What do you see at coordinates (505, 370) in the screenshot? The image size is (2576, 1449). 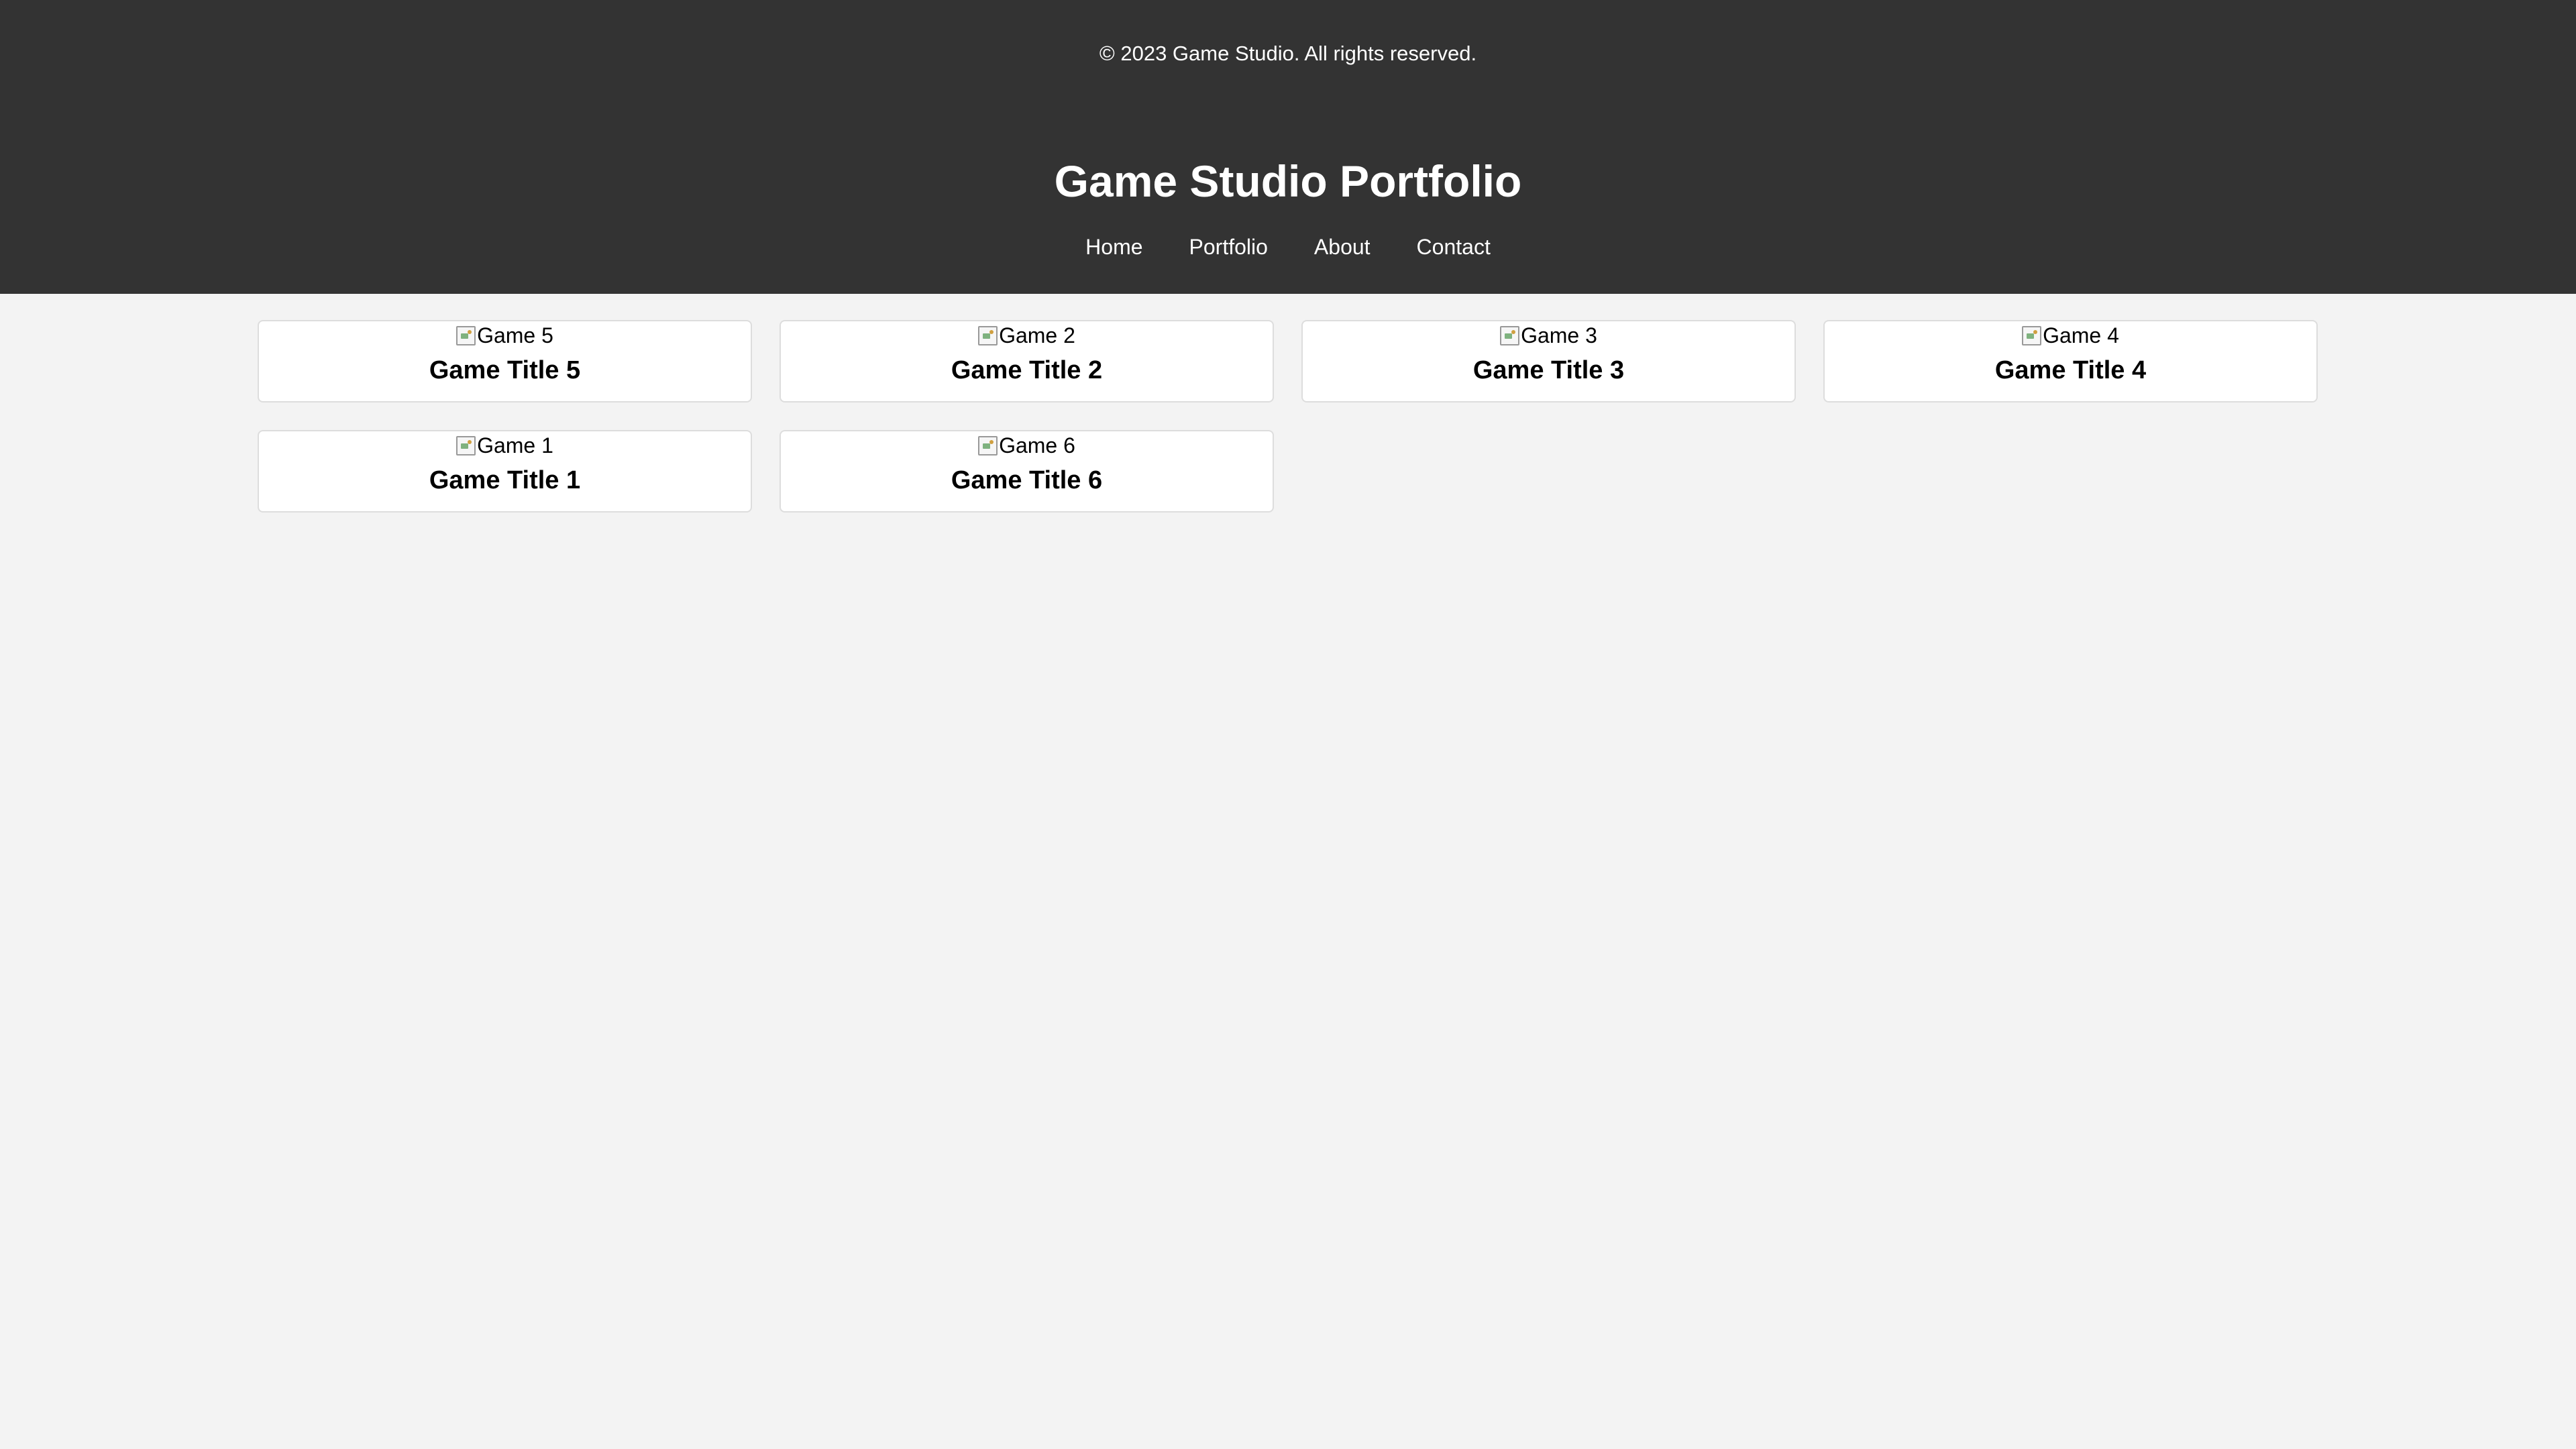 I see `game-title: Game Title 5` at bounding box center [505, 370].